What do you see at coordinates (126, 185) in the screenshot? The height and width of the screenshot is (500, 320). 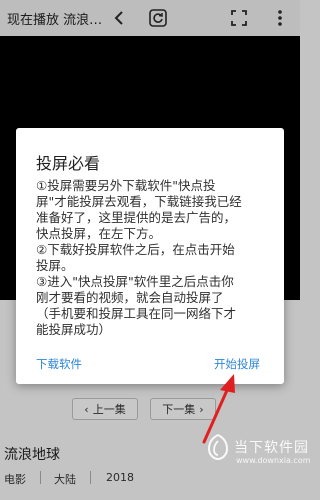 I see `dialog-line: ①投屏需要另外下载软件"快点投` at bounding box center [126, 185].